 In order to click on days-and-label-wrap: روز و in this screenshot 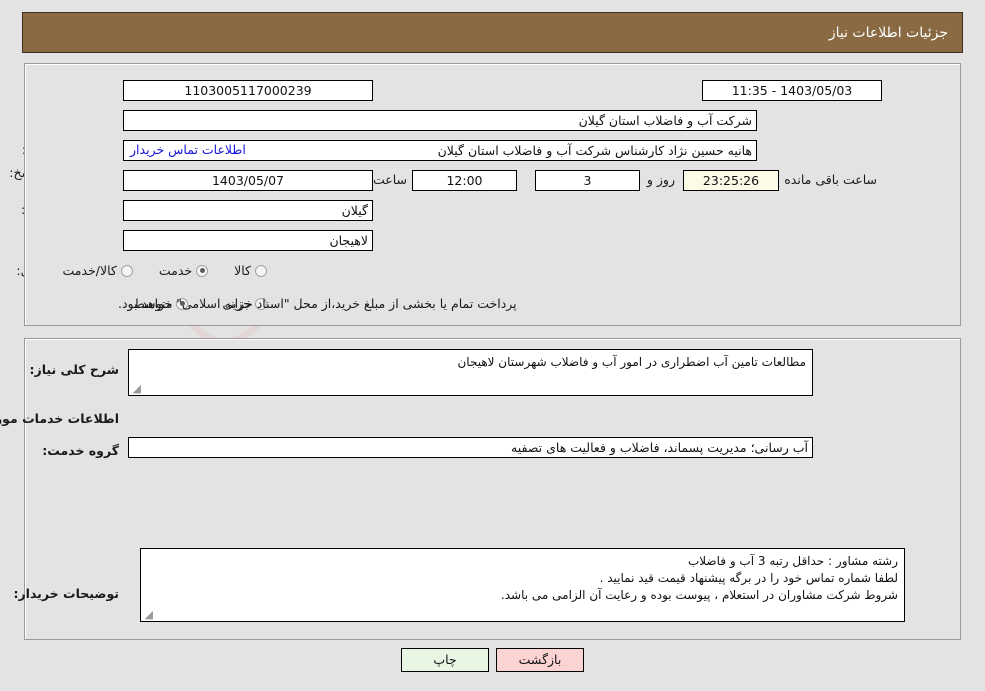, I will do `click(661, 179)`.